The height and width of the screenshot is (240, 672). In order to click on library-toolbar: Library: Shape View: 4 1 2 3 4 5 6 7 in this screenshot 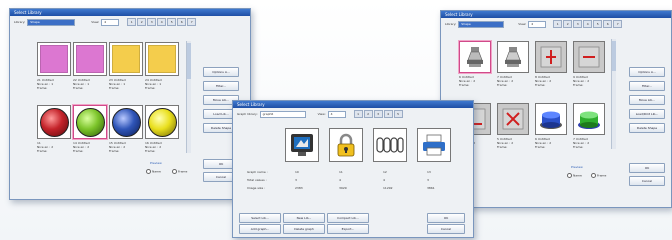, I will do `click(556, 24)`.